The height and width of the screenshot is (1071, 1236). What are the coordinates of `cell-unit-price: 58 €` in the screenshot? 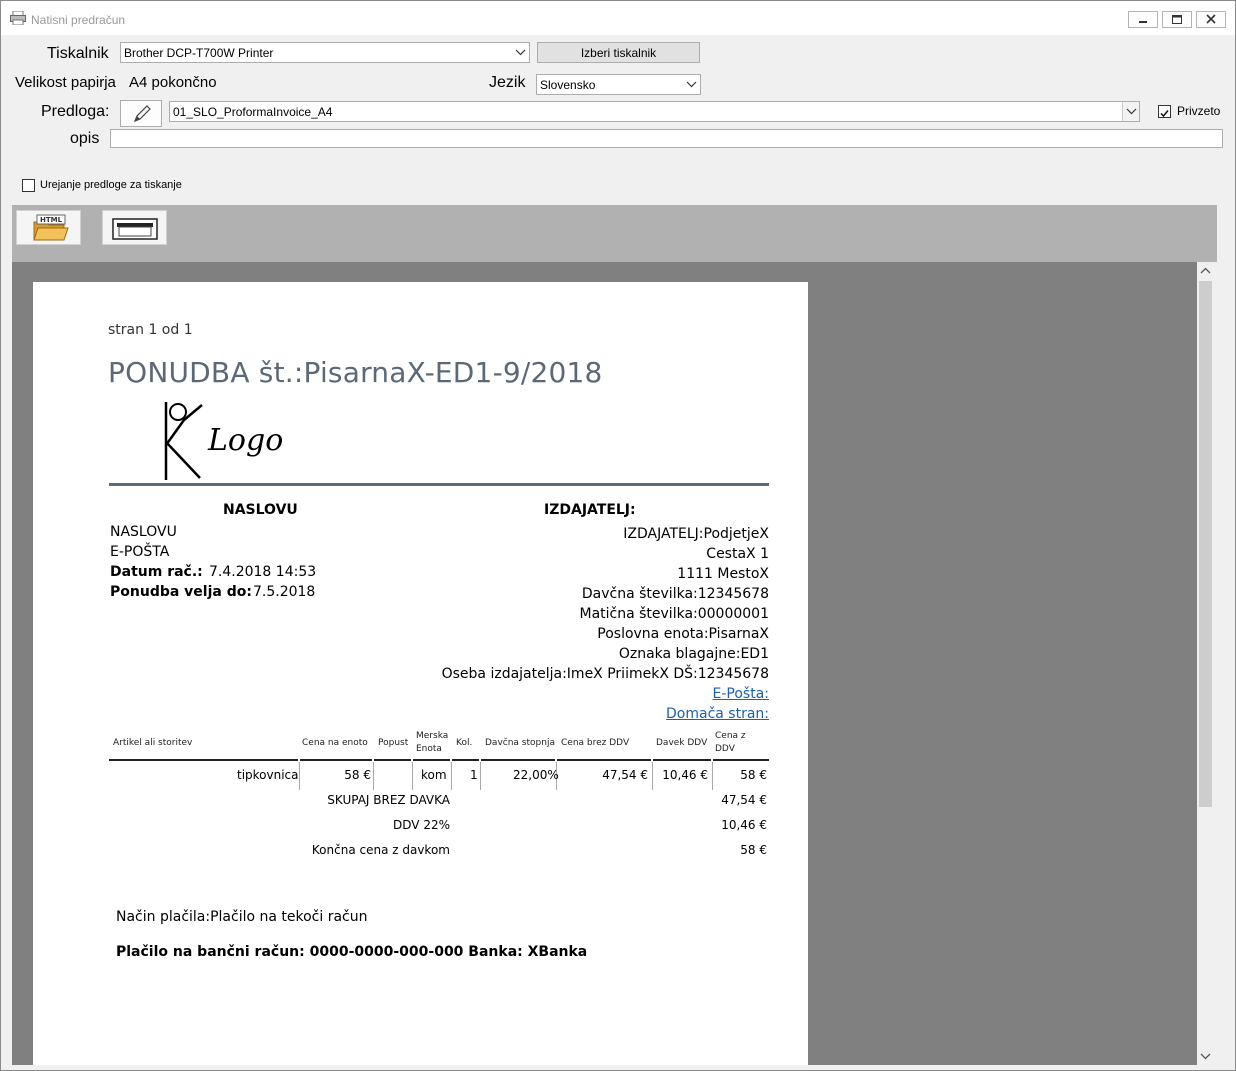 It's located at (357, 775).